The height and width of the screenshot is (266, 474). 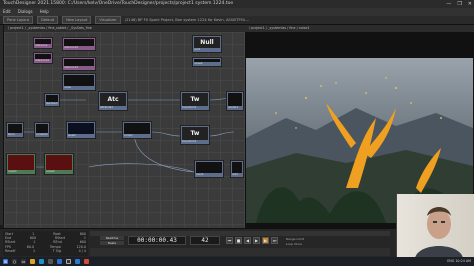 What do you see at coordinates (359, 28) in the screenshot?
I see `viewer-path-bar: / project1 / _systemlas / fine / noise1` at bounding box center [359, 28].